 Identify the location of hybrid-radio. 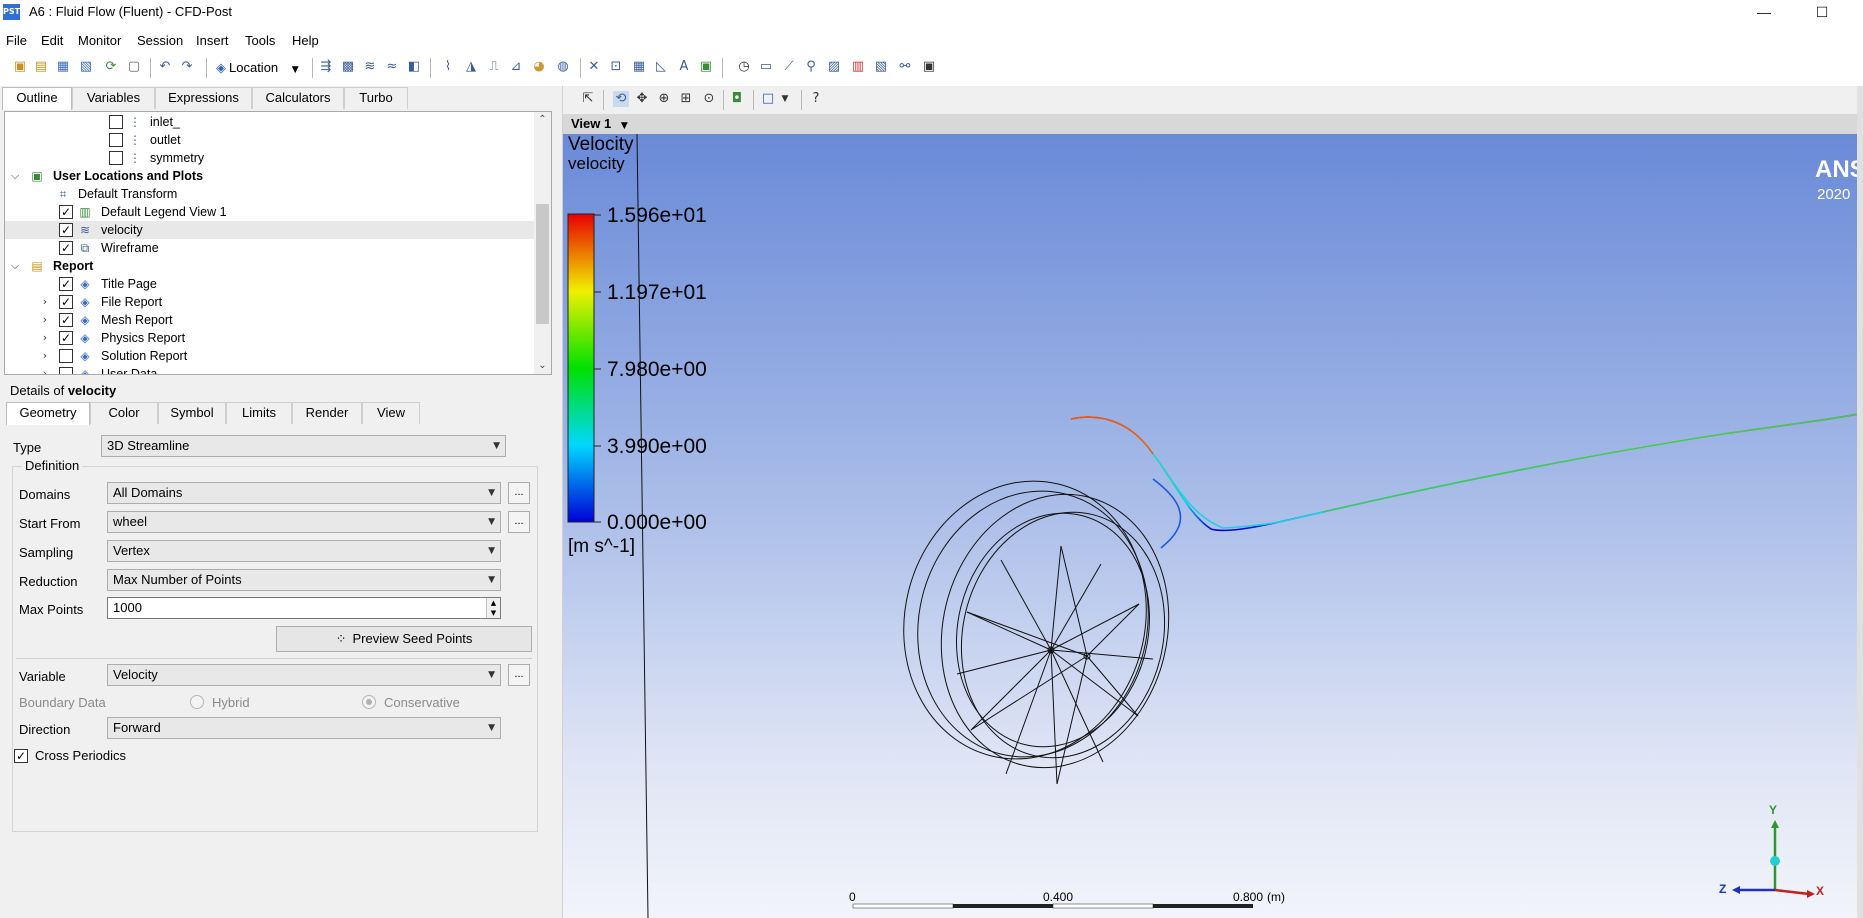
(197, 702).